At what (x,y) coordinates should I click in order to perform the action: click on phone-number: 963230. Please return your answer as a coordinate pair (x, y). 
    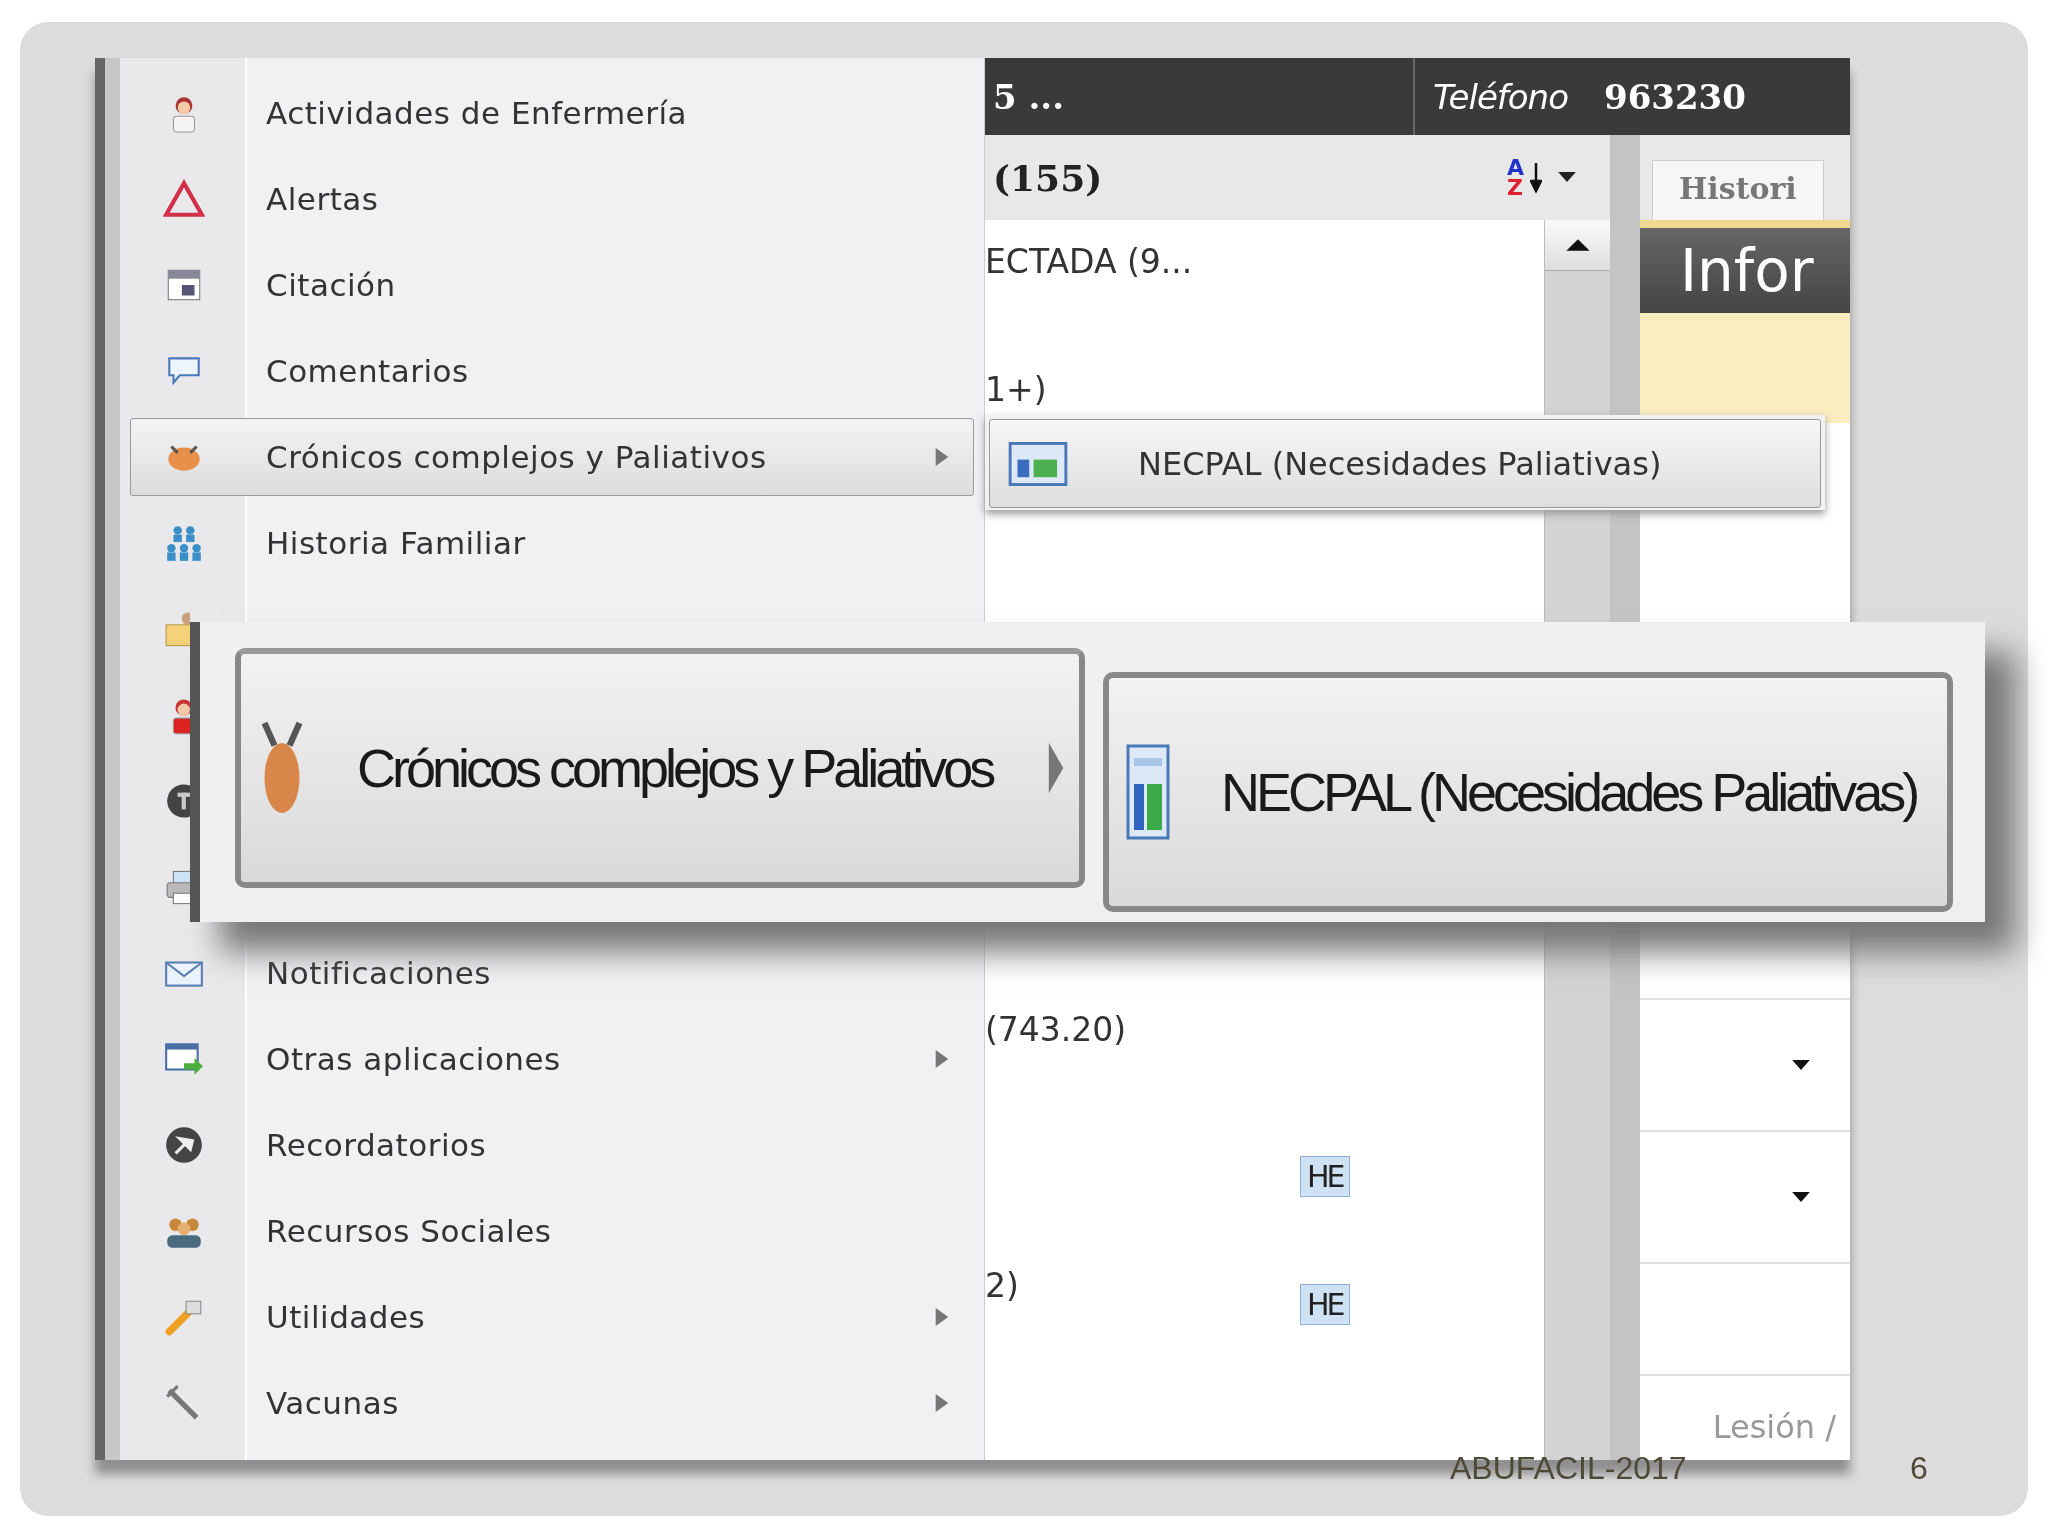
    Looking at the image, I should click on (1675, 96).